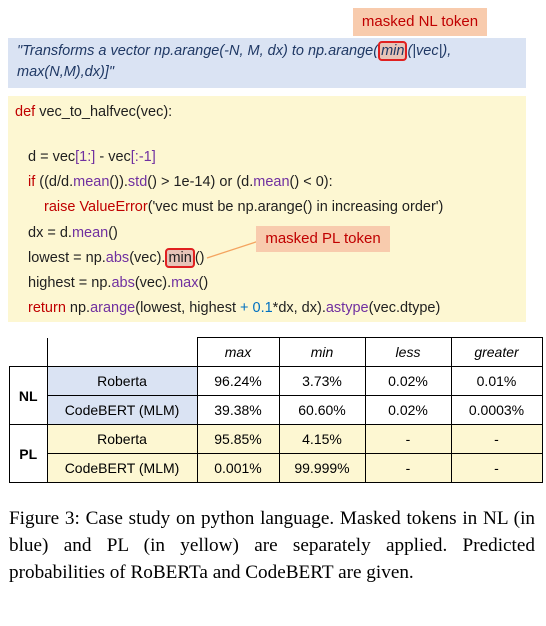 The image size is (546, 626). I want to click on table-cell: 0.001%, so click(238, 468).